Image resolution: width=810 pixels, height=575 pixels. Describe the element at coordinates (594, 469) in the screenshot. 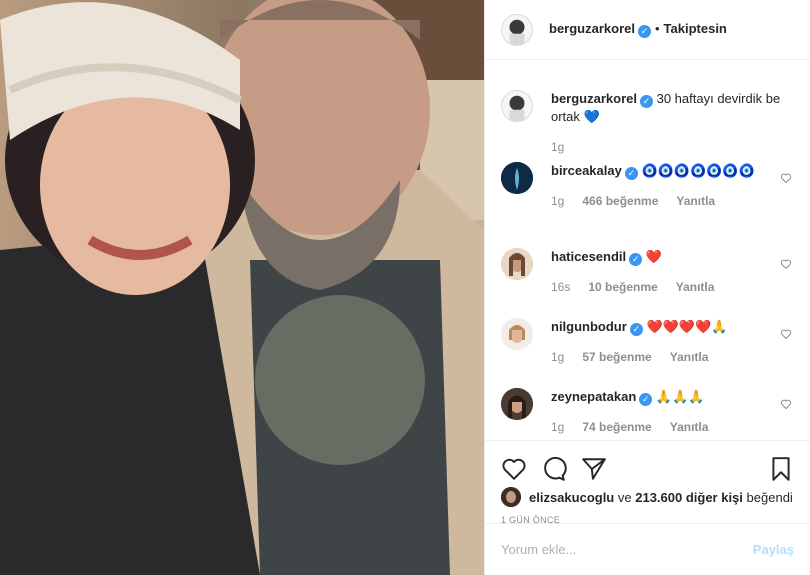

I see `share-icon` at that location.